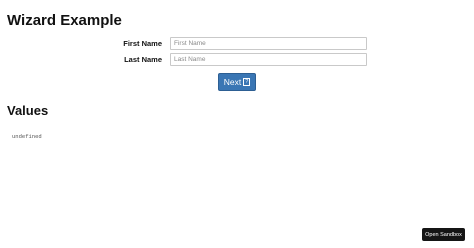 The width and height of the screenshot is (474, 248). I want to click on page-title: Wizard Example, so click(64, 20).